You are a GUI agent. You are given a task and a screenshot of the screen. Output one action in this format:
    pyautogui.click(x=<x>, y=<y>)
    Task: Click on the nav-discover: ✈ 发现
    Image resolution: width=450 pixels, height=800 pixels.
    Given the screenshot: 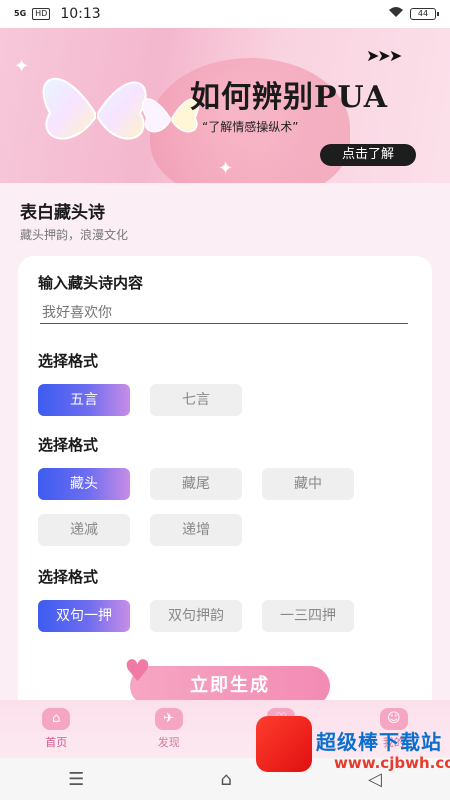 What is the action you would take?
    pyautogui.click(x=169, y=729)
    